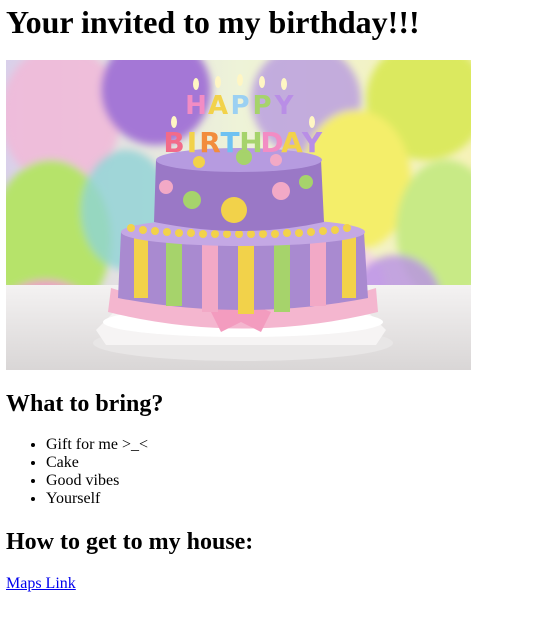 The width and height of the screenshot is (545, 617). What do you see at coordinates (41, 584) in the screenshot?
I see `maps-link: Maps Link` at bounding box center [41, 584].